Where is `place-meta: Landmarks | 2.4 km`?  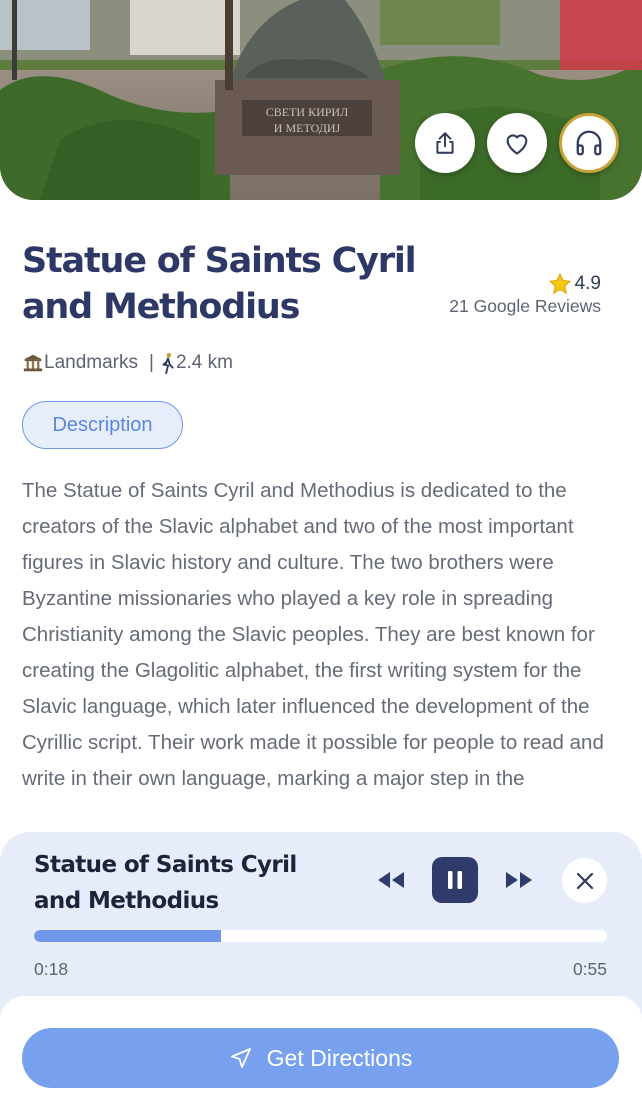
place-meta: Landmarks | 2.4 km is located at coordinates (127, 363).